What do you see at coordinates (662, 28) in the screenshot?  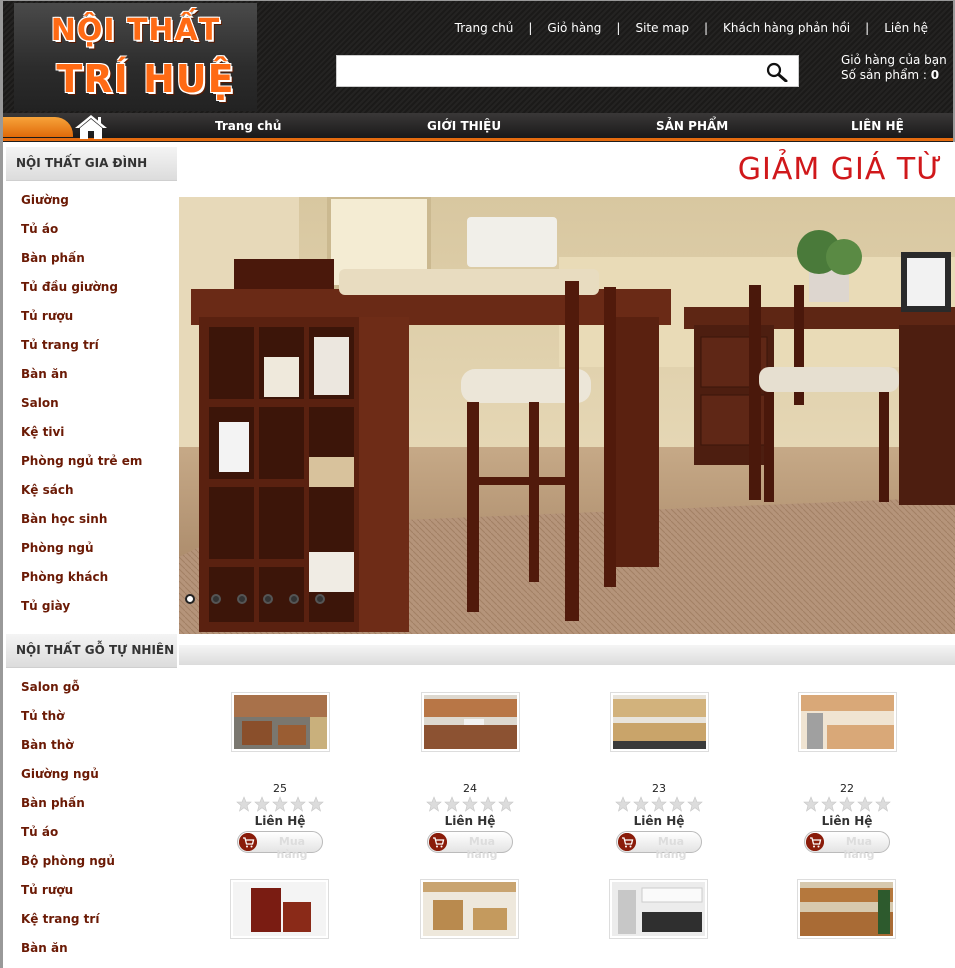 I see `toplink-sitemap: Site map` at bounding box center [662, 28].